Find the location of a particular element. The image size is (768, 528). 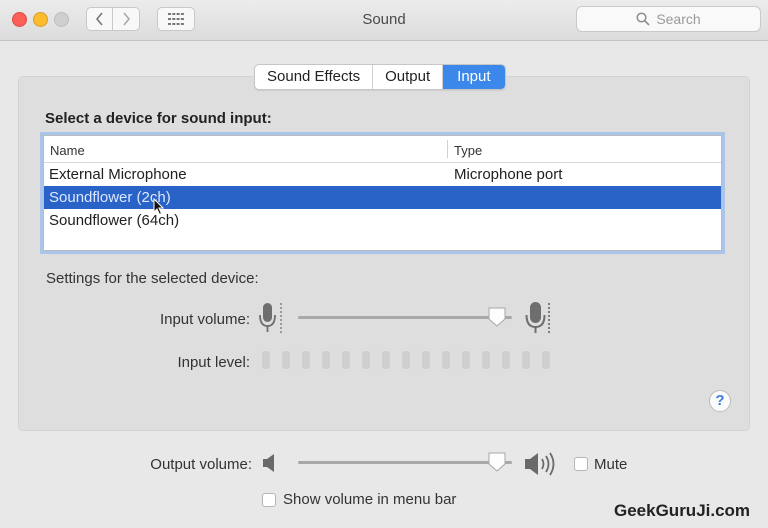

output-volume-knob is located at coordinates (497, 462).